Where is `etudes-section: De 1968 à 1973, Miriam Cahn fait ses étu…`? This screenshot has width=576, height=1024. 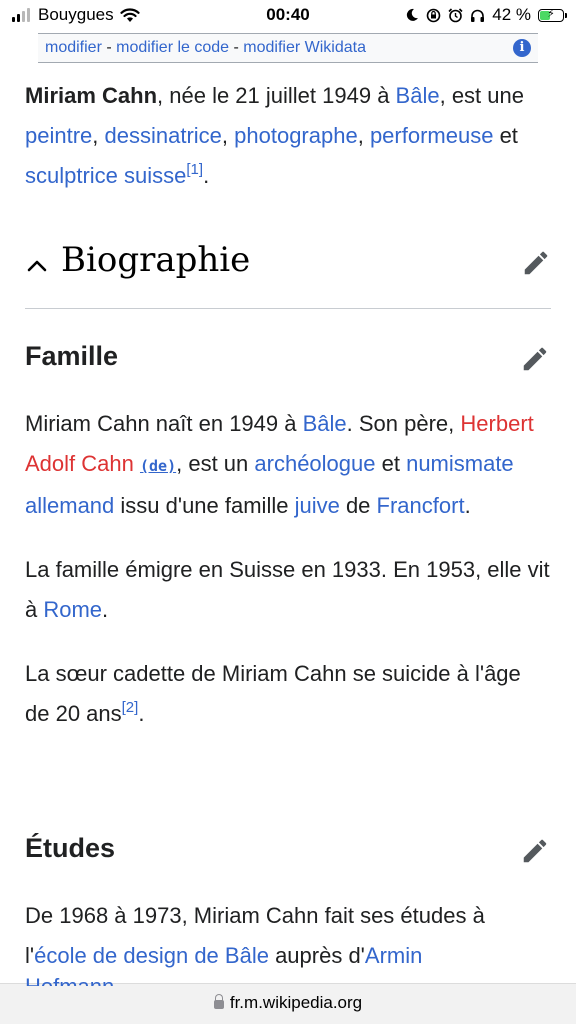 etudes-section: De 1968 à 1973, Miriam Cahn fait ses étu… is located at coordinates (288, 936).